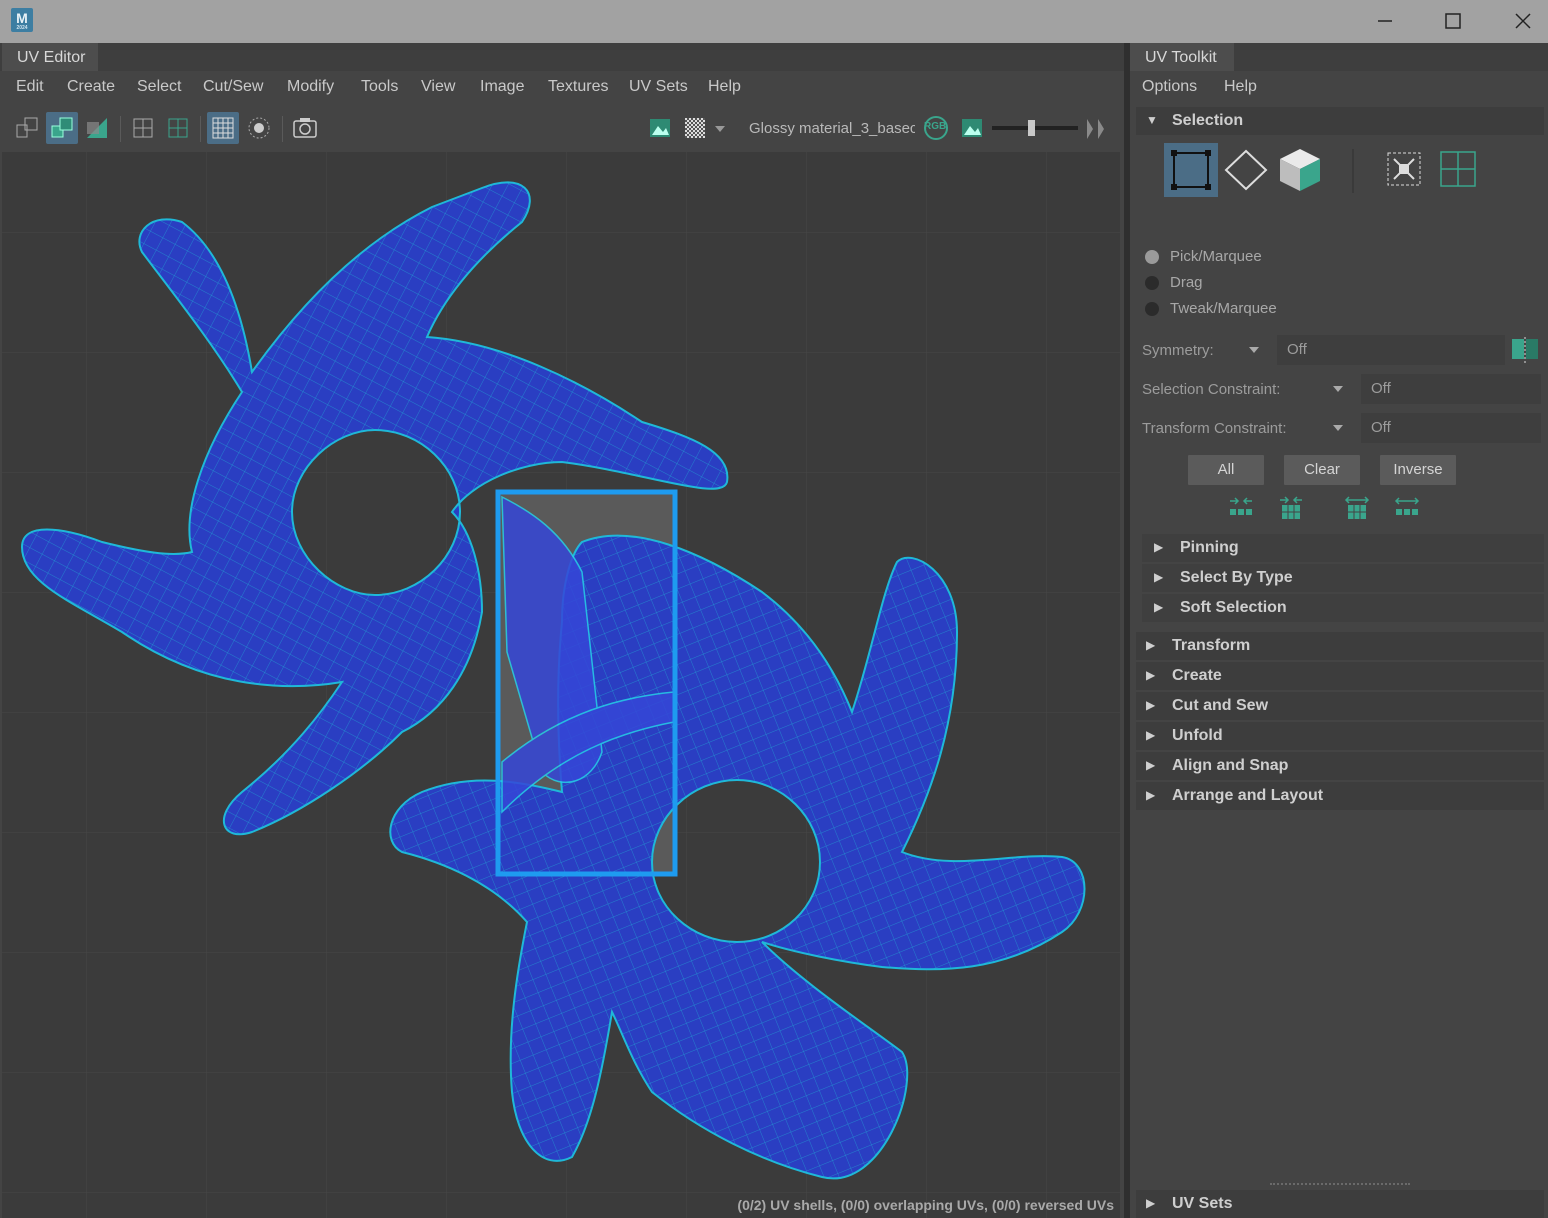  What do you see at coordinates (22, 28) in the screenshot?
I see `app-icon-version: 2024` at bounding box center [22, 28].